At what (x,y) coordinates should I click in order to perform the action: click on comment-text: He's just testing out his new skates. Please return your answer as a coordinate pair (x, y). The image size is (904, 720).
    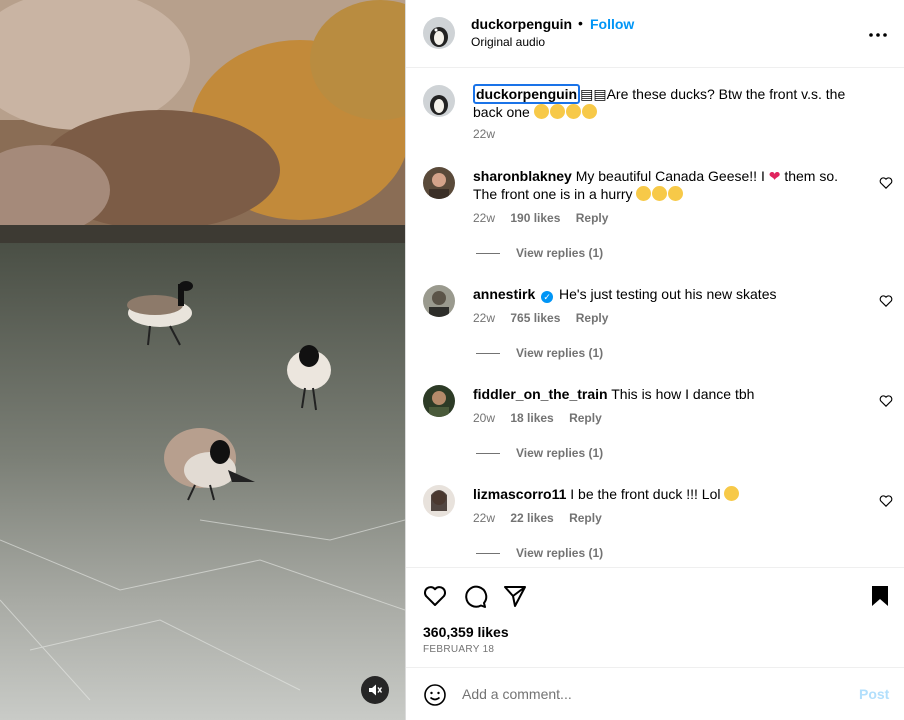
    Looking at the image, I should click on (668, 294).